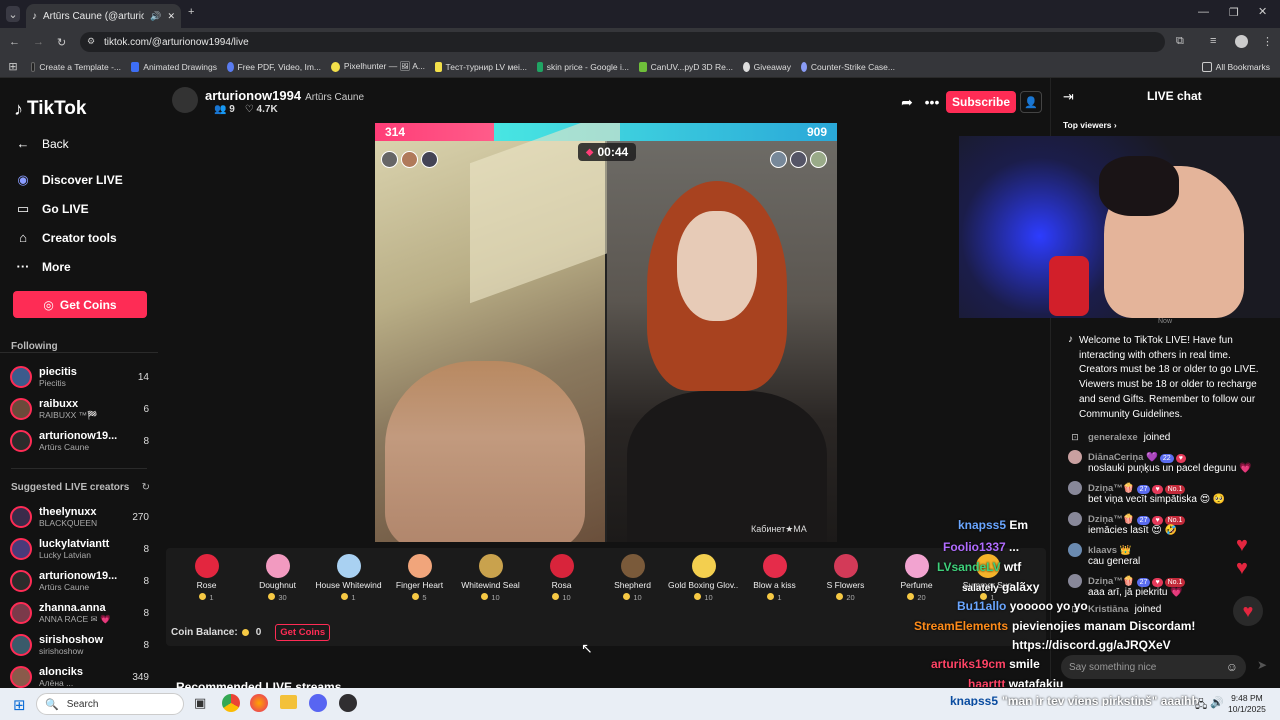 This screenshot has height=720, width=1280. Describe the element at coordinates (1267, 41) in the screenshot. I see `kebab-menu-icon: ⋮` at that location.